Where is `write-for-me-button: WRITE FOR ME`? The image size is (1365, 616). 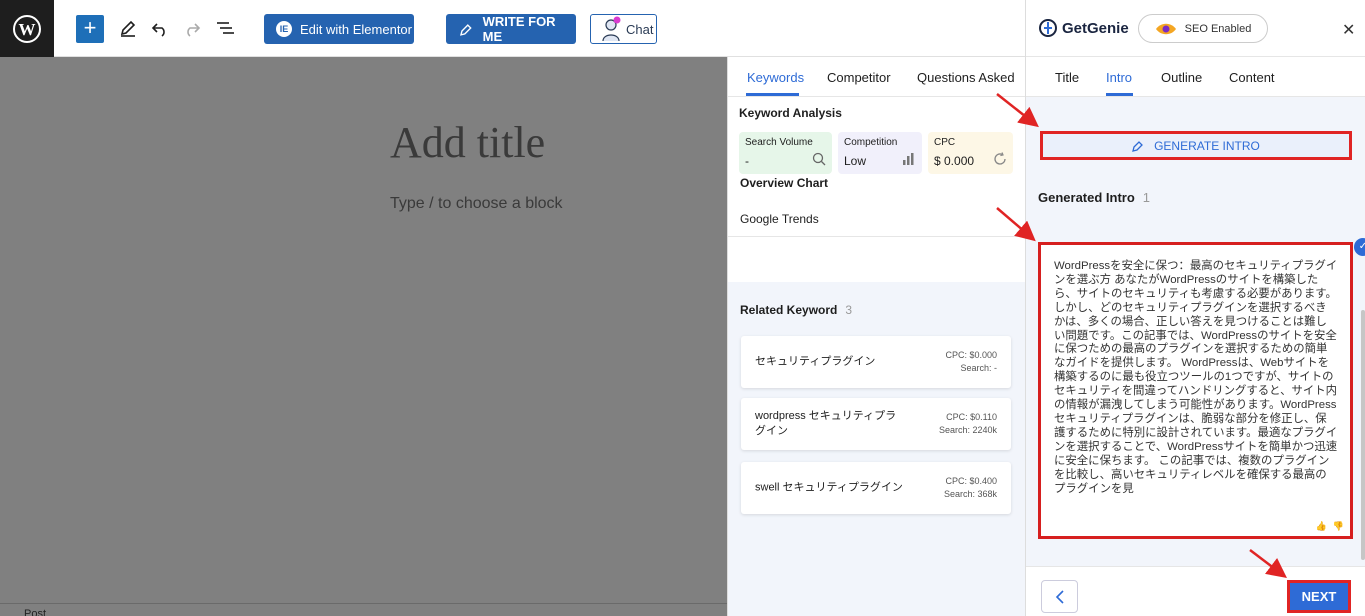
write-for-me-button: WRITE FOR ME is located at coordinates (511, 29).